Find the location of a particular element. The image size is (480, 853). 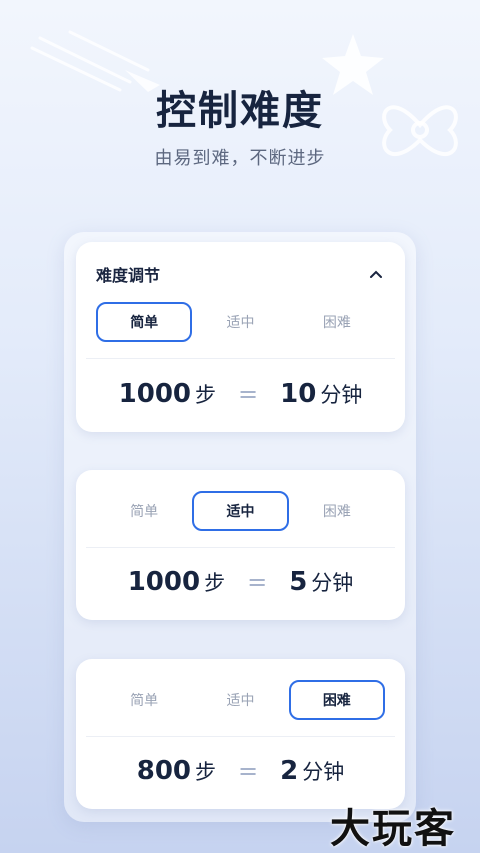

step-time-formula: 1000 步 = 10 分钟 is located at coordinates (240, 394).